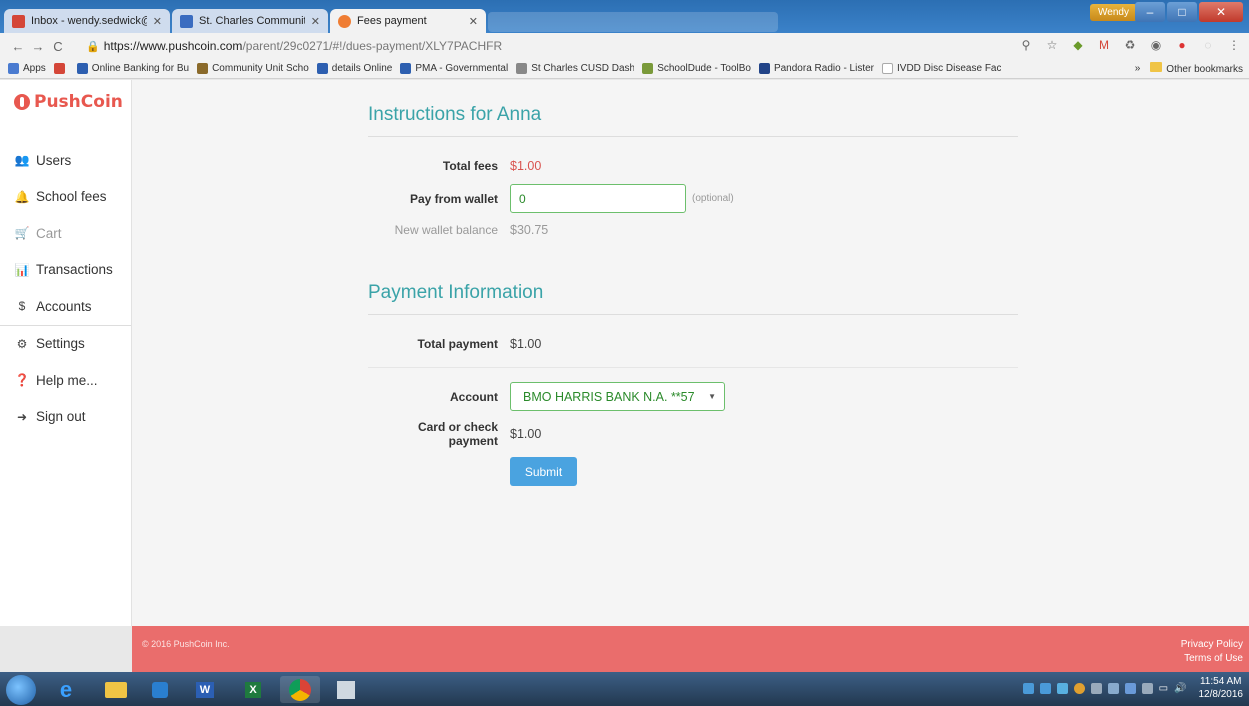  What do you see at coordinates (65, 233) in the screenshot?
I see `sidebar-item-cart: 🛒 Cart` at bounding box center [65, 233].